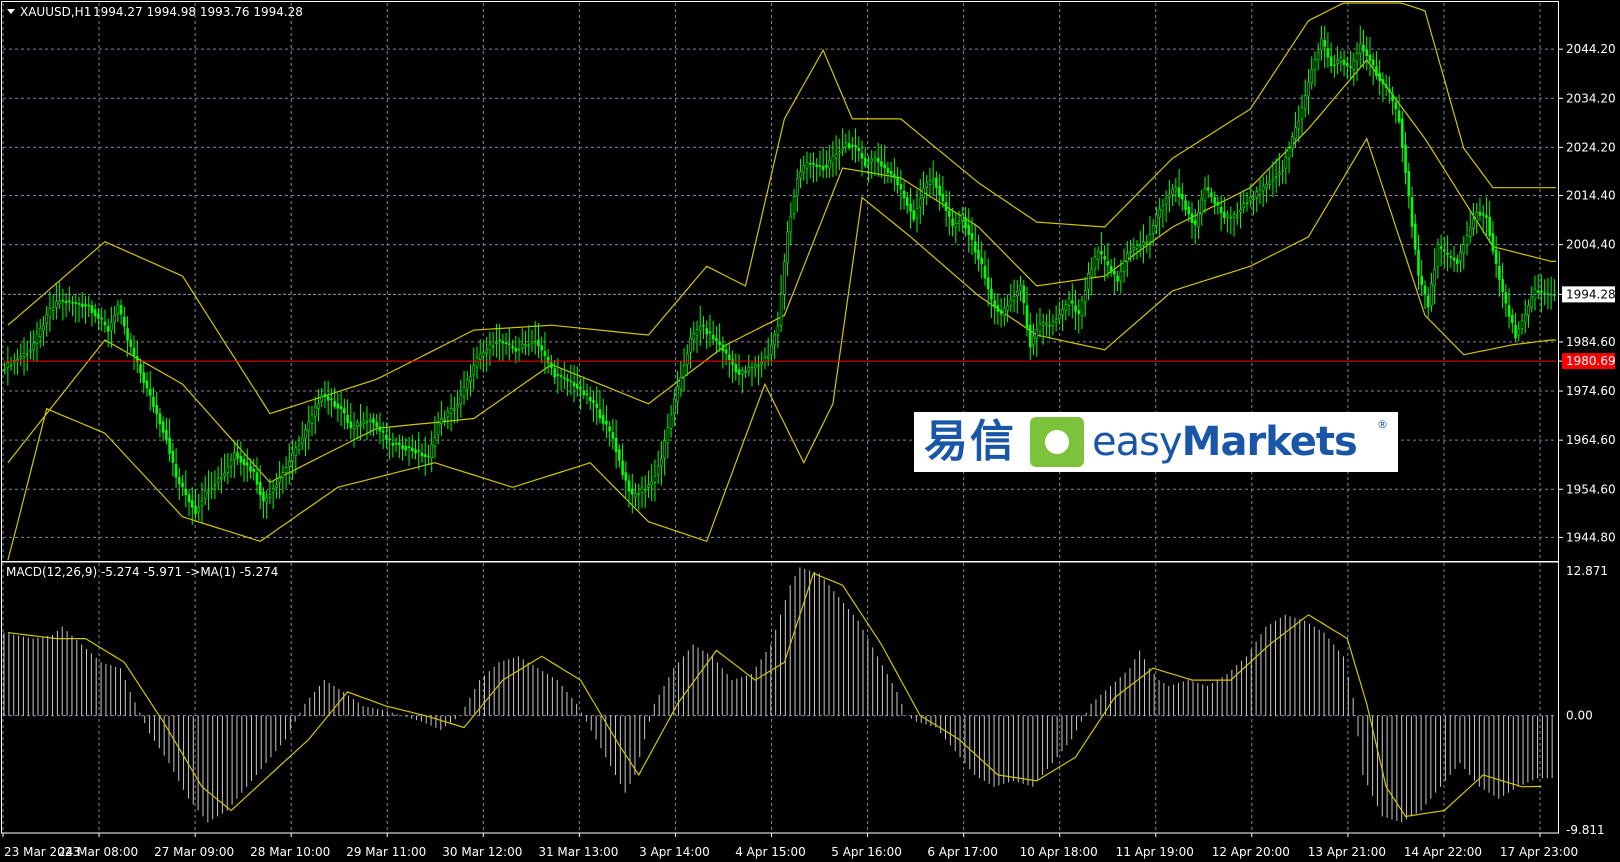 The height and width of the screenshot is (862, 1620). I want to click on macd-tick-label: -9.811, so click(1585, 830).